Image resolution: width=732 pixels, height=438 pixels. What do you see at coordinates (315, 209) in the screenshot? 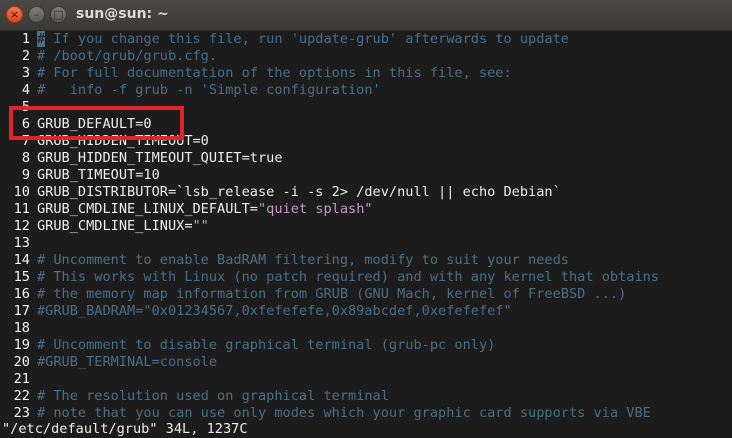
I see `code-segment: "quiet splash"` at bounding box center [315, 209].